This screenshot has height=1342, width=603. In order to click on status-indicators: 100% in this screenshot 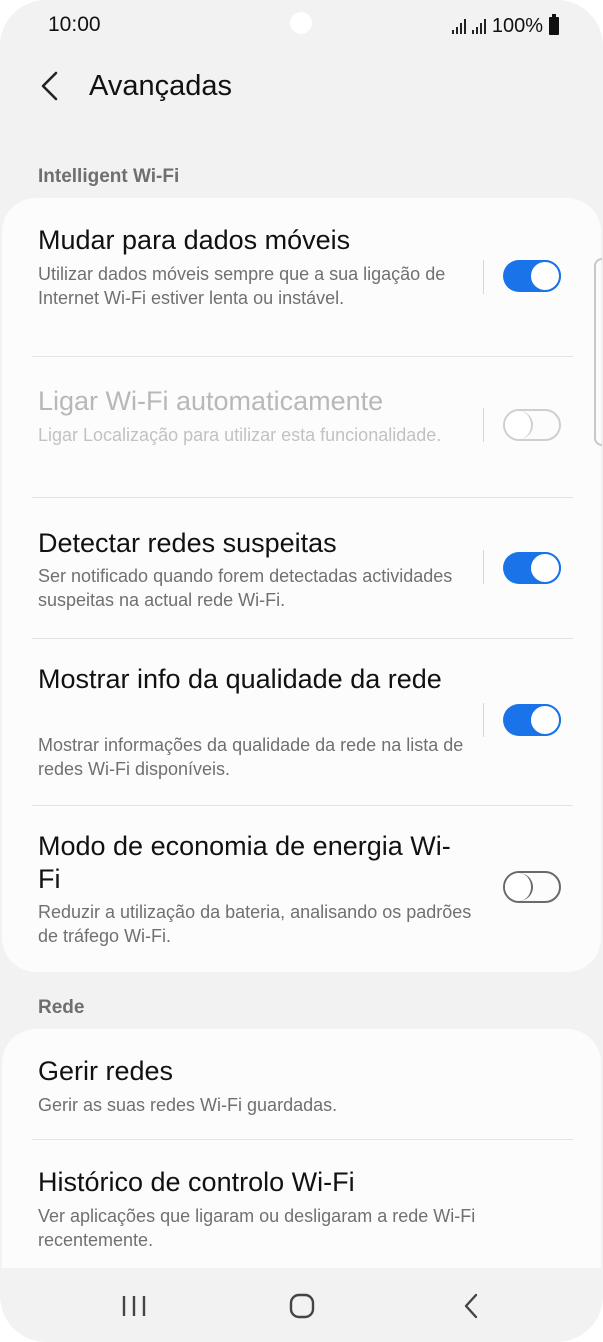, I will do `click(505, 26)`.